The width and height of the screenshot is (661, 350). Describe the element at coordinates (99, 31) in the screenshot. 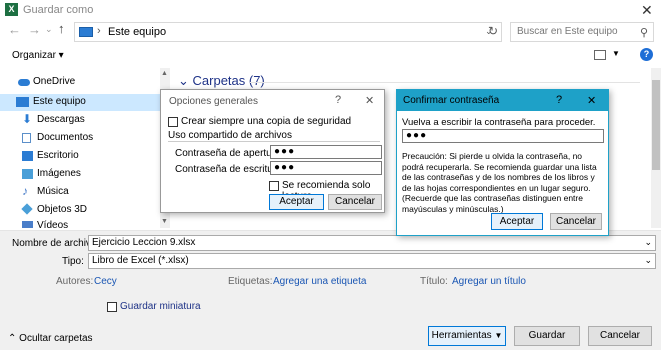

I see `breadcrumb-chevron-icon: ›` at that location.